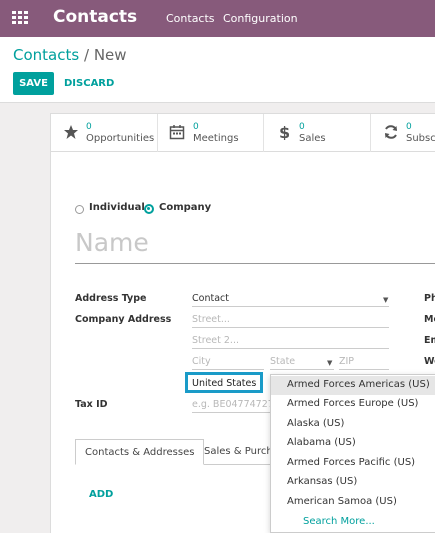  What do you see at coordinates (429, 319) in the screenshot?
I see `mobile-label: Me` at bounding box center [429, 319].